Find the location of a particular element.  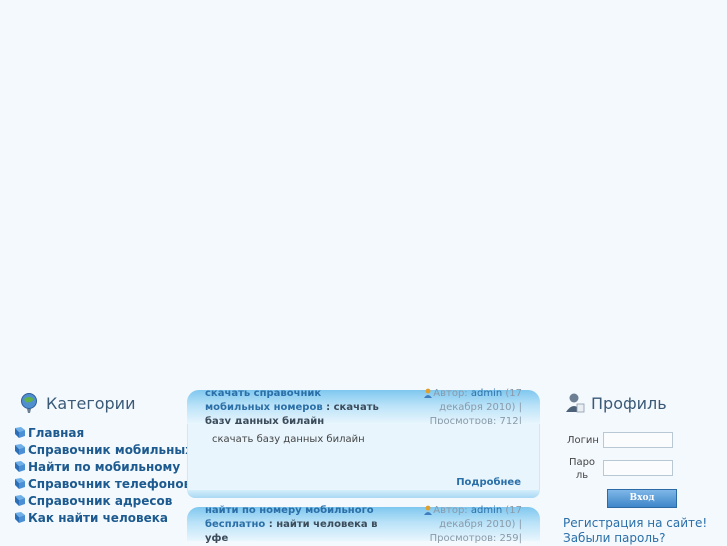

register-link: Регистрация на сайте! is located at coordinates (635, 523).